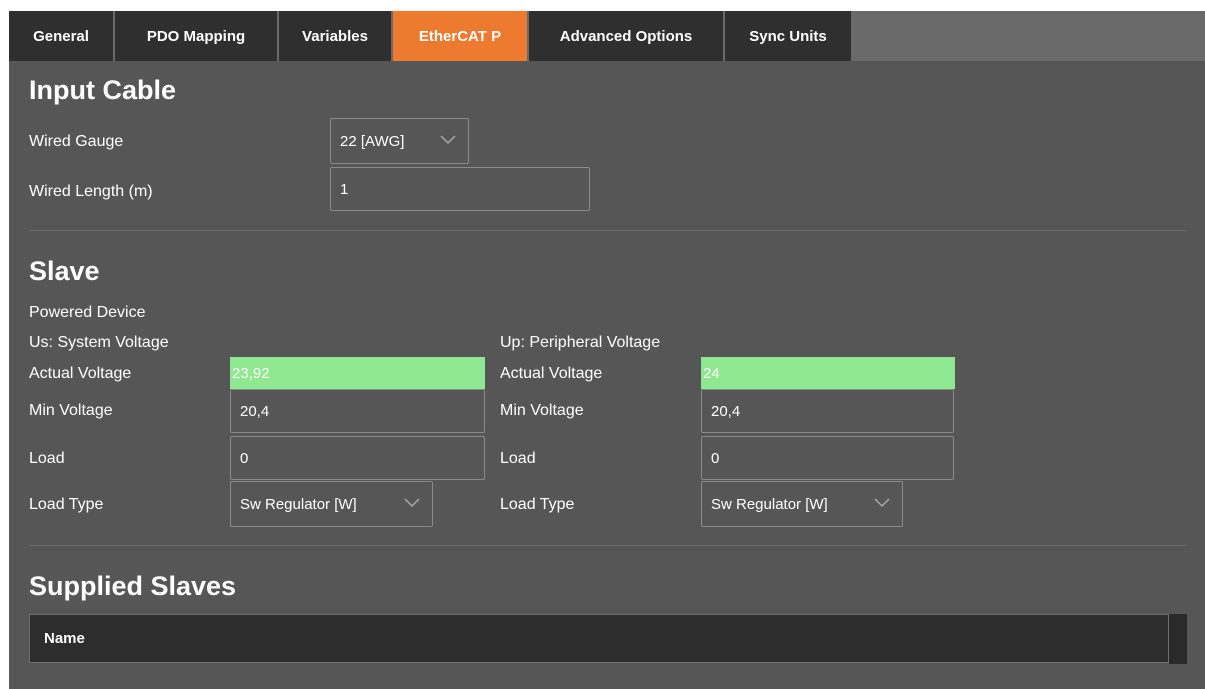 This screenshot has width=1205, height=689. I want to click on tab-label: Sync Units, so click(788, 36).